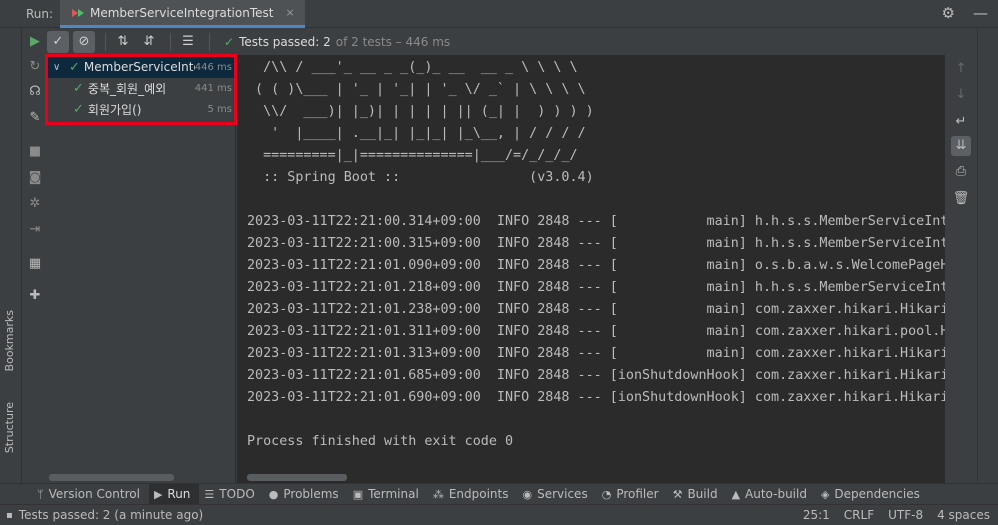 The width and height of the screenshot is (998, 525). I want to click on exit-icon: ⇥, so click(35, 230).